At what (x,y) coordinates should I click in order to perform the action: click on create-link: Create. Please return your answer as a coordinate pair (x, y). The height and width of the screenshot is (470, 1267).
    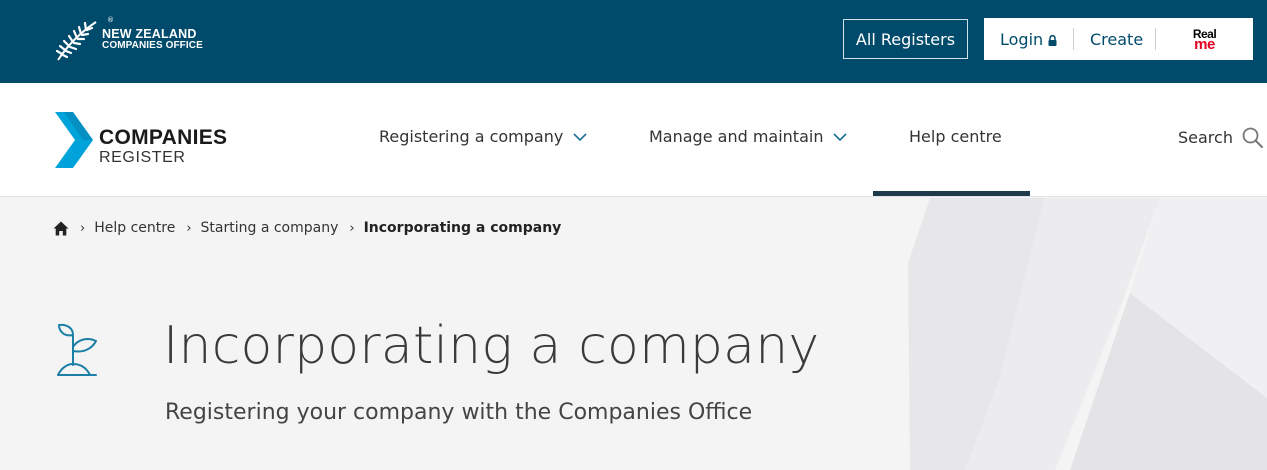
    Looking at the image, I should click on (1114, 39).